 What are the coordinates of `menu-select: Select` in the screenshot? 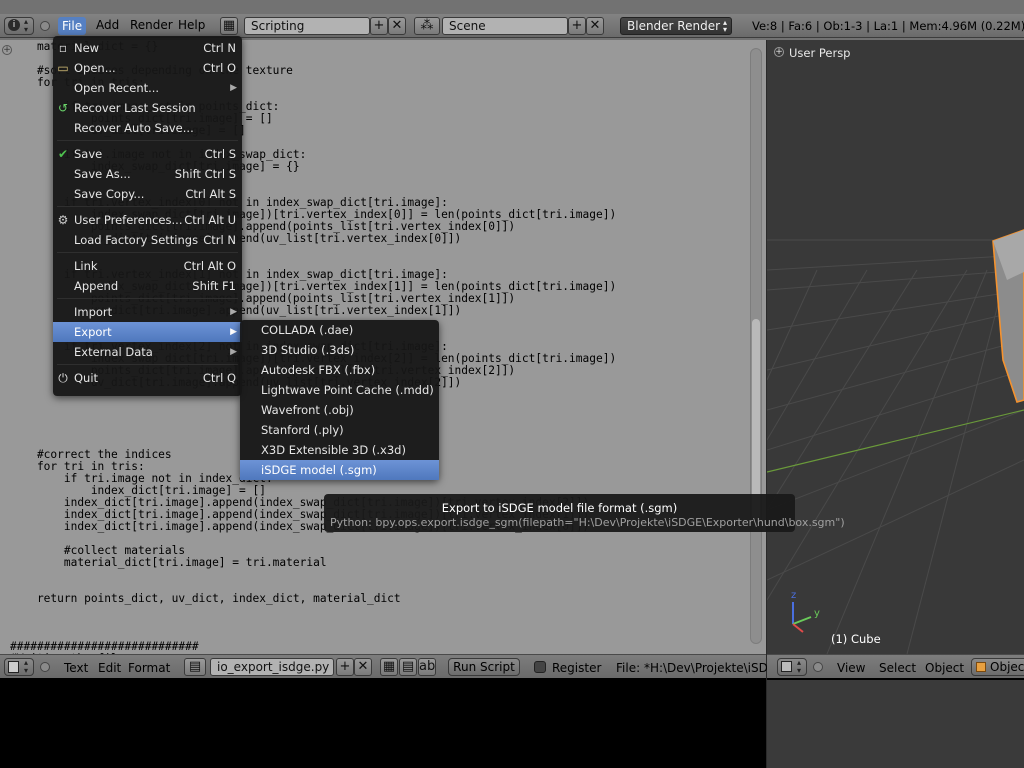 It's located at (897, 668).